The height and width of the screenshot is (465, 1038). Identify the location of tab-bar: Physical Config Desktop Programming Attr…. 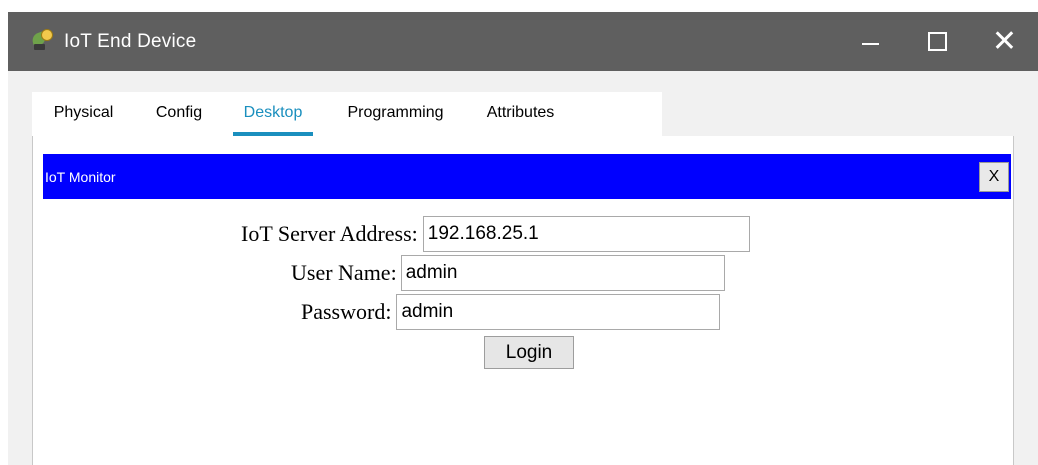
(347, 114).